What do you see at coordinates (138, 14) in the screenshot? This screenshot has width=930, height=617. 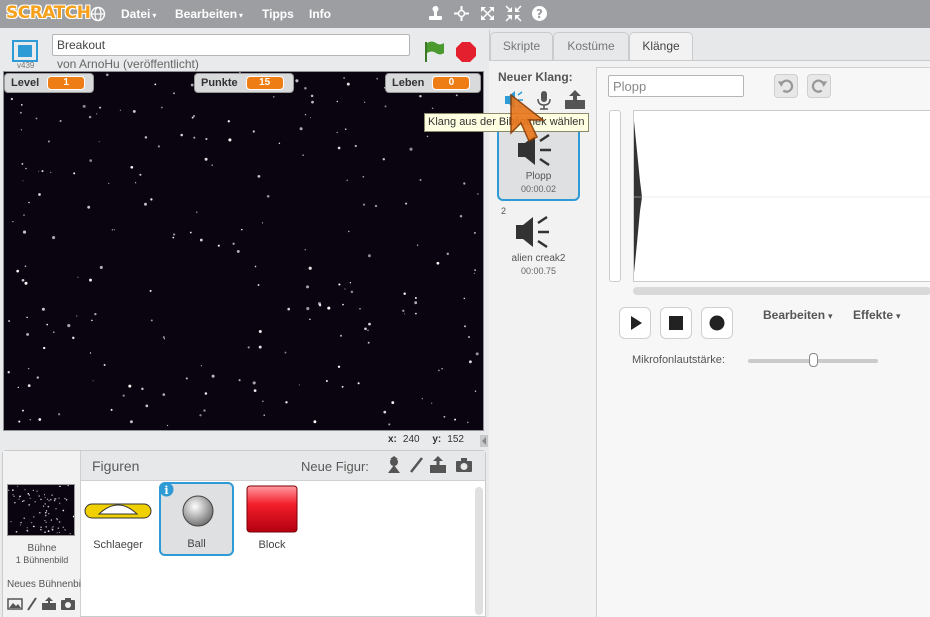 I see `menu-file: Datei ▾` at bounding box center [138, 14].